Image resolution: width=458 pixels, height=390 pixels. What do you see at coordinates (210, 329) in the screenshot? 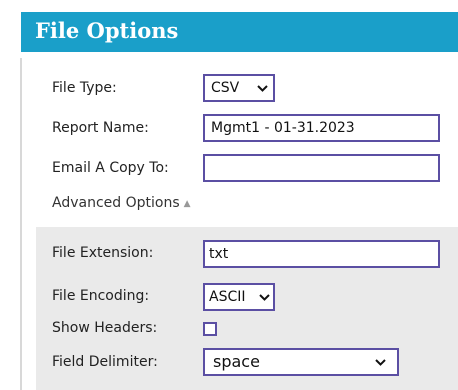
I see `show-headers-checkbox` at bounding box center [210, 329].